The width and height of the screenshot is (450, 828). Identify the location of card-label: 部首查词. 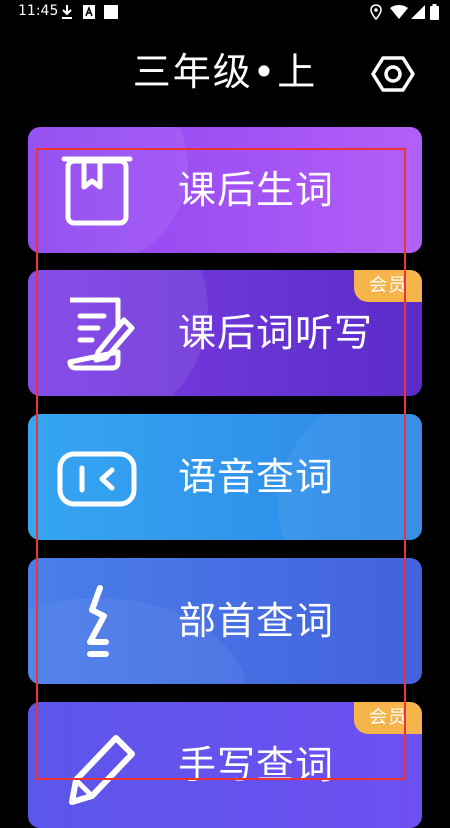
(256, 621).